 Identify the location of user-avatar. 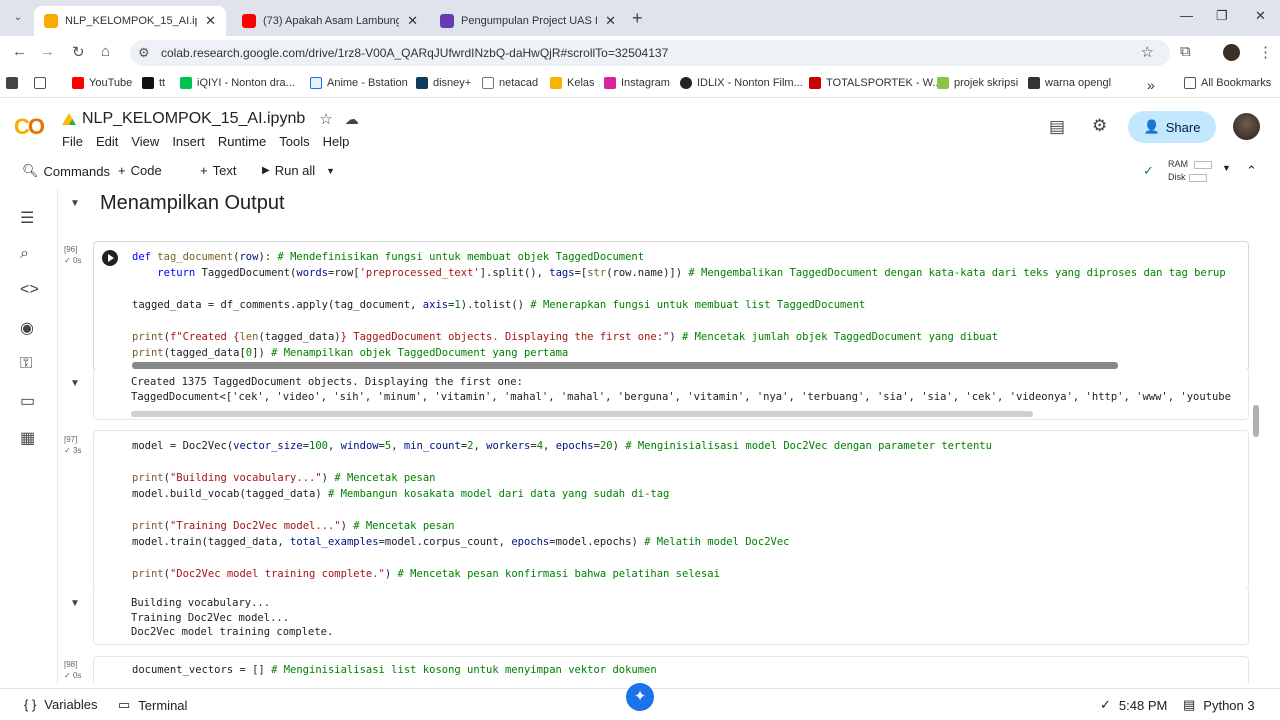
(1246, 126).